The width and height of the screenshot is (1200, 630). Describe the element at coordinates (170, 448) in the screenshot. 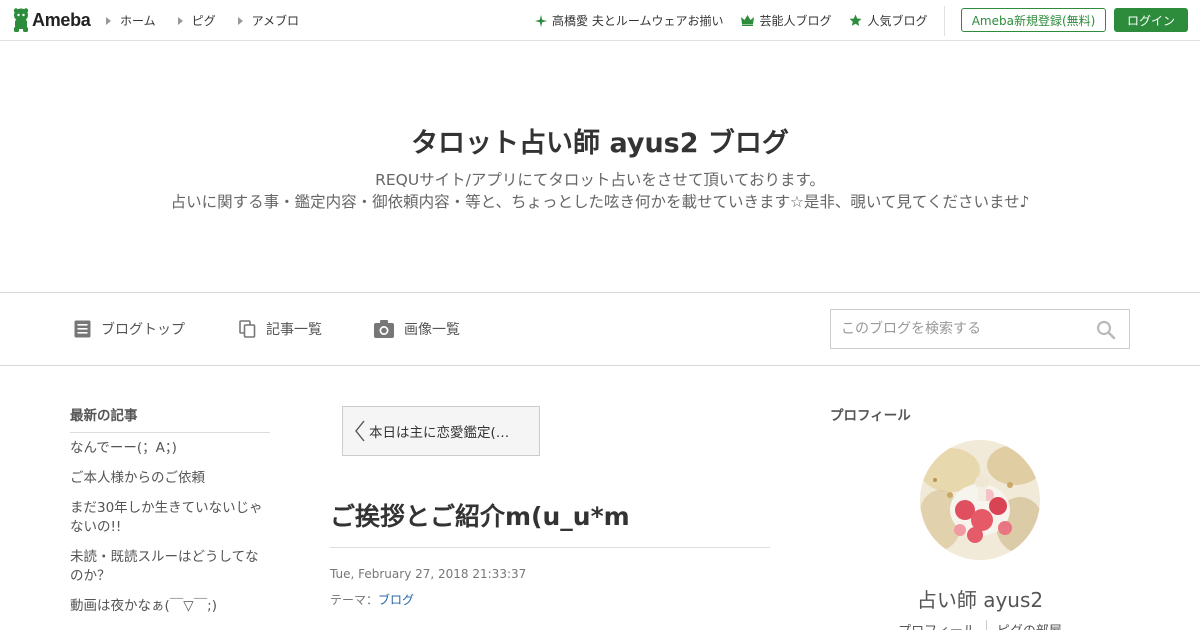

I see `recent-item: なんでーー(；A；)` at that location.